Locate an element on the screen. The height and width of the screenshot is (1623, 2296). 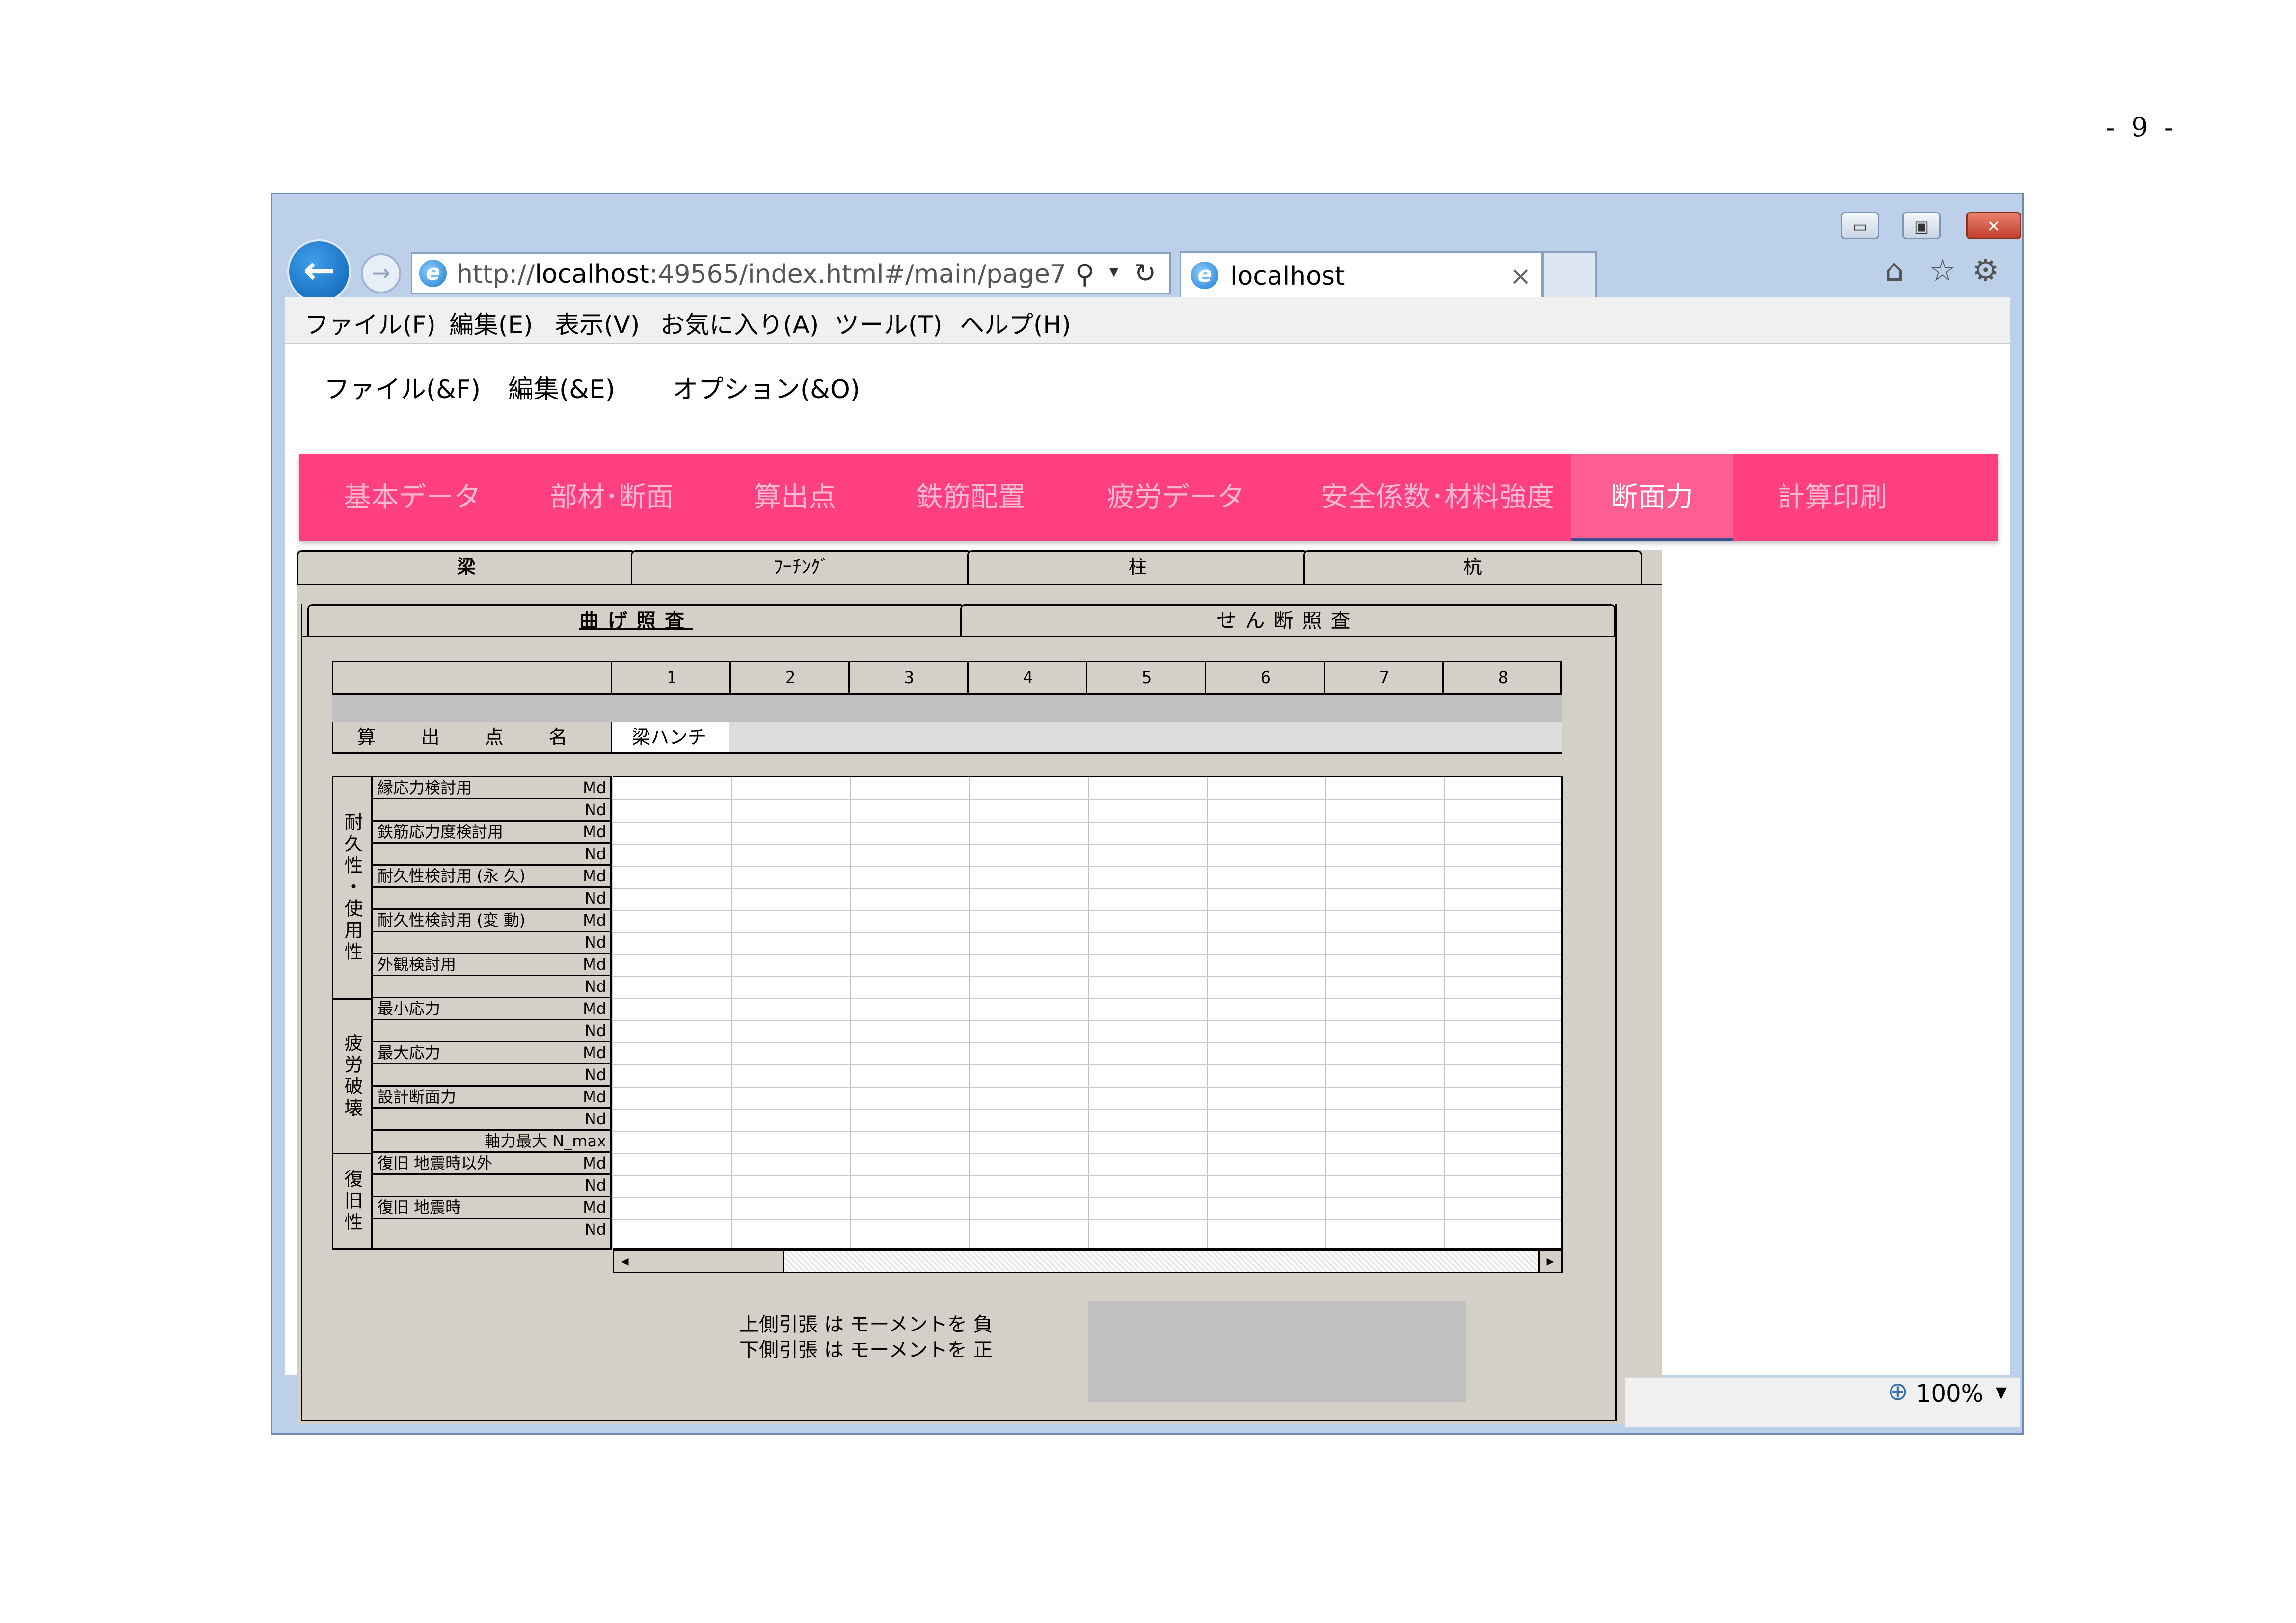
row-label: 最小応力 Md is located at coordinates (491, 1009).